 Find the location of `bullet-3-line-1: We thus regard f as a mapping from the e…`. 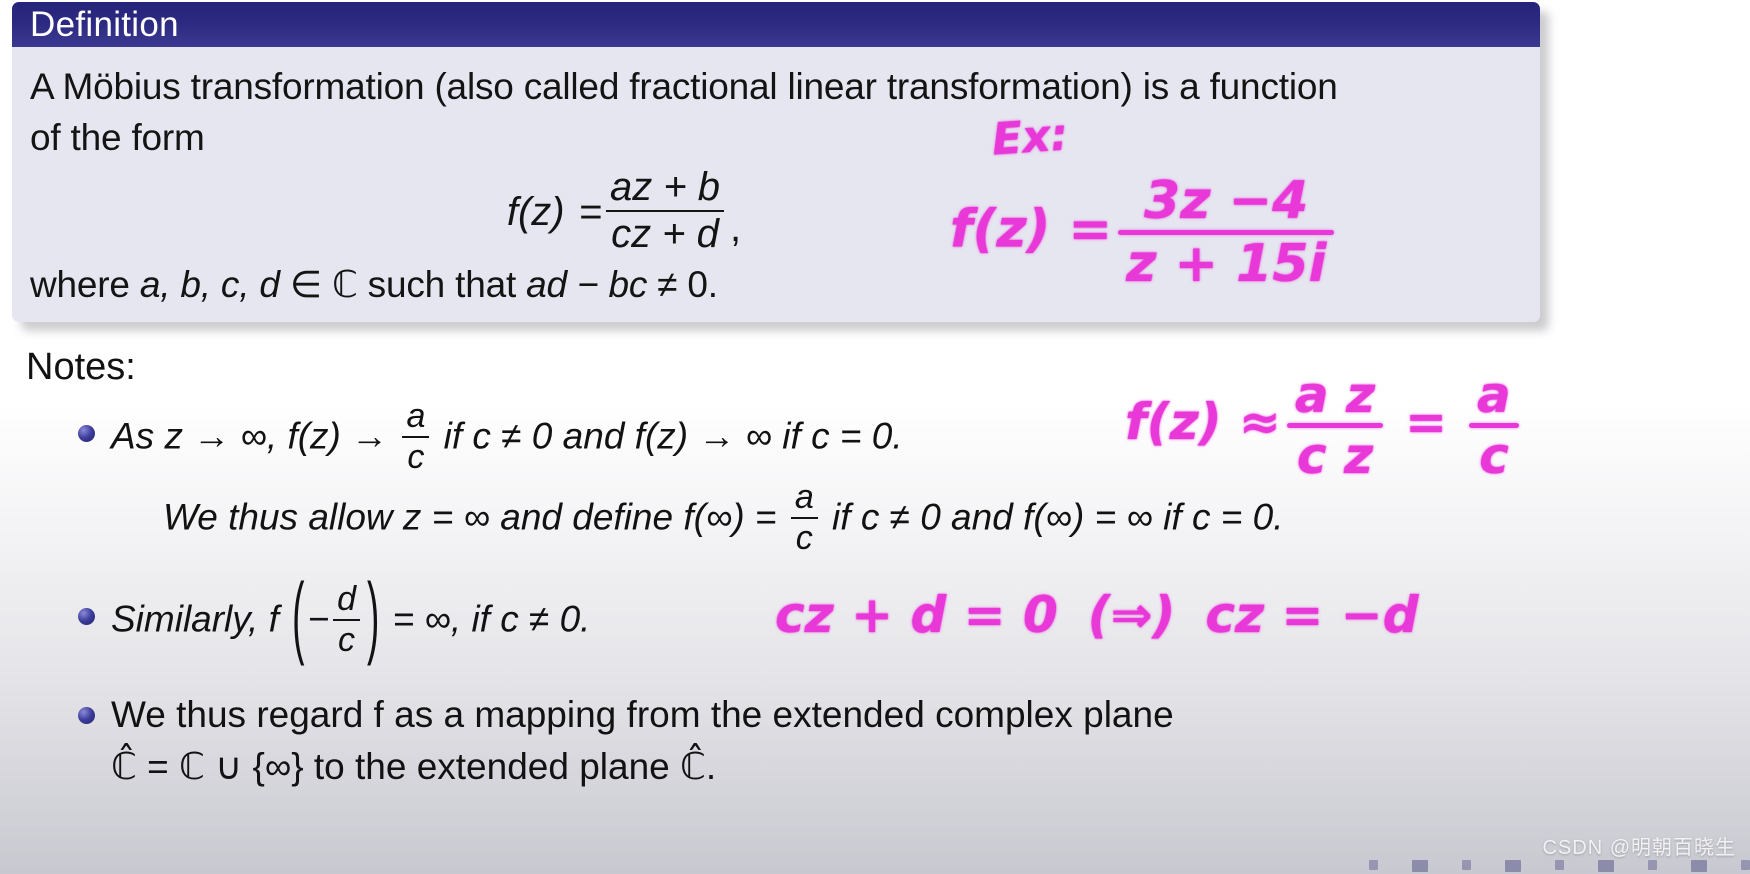

bullet-3-line-1: We thus regard f as a mapping from the e… is located at coordinates (642, 715).